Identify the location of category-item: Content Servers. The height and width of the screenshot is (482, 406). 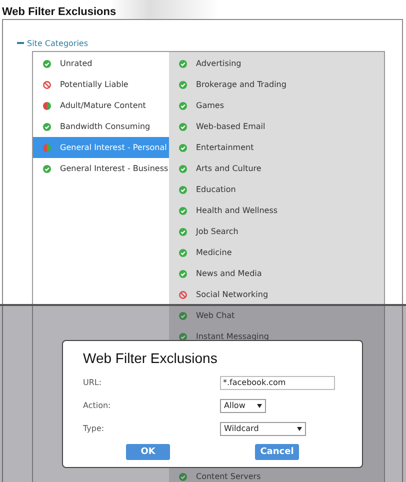
(276, 474).